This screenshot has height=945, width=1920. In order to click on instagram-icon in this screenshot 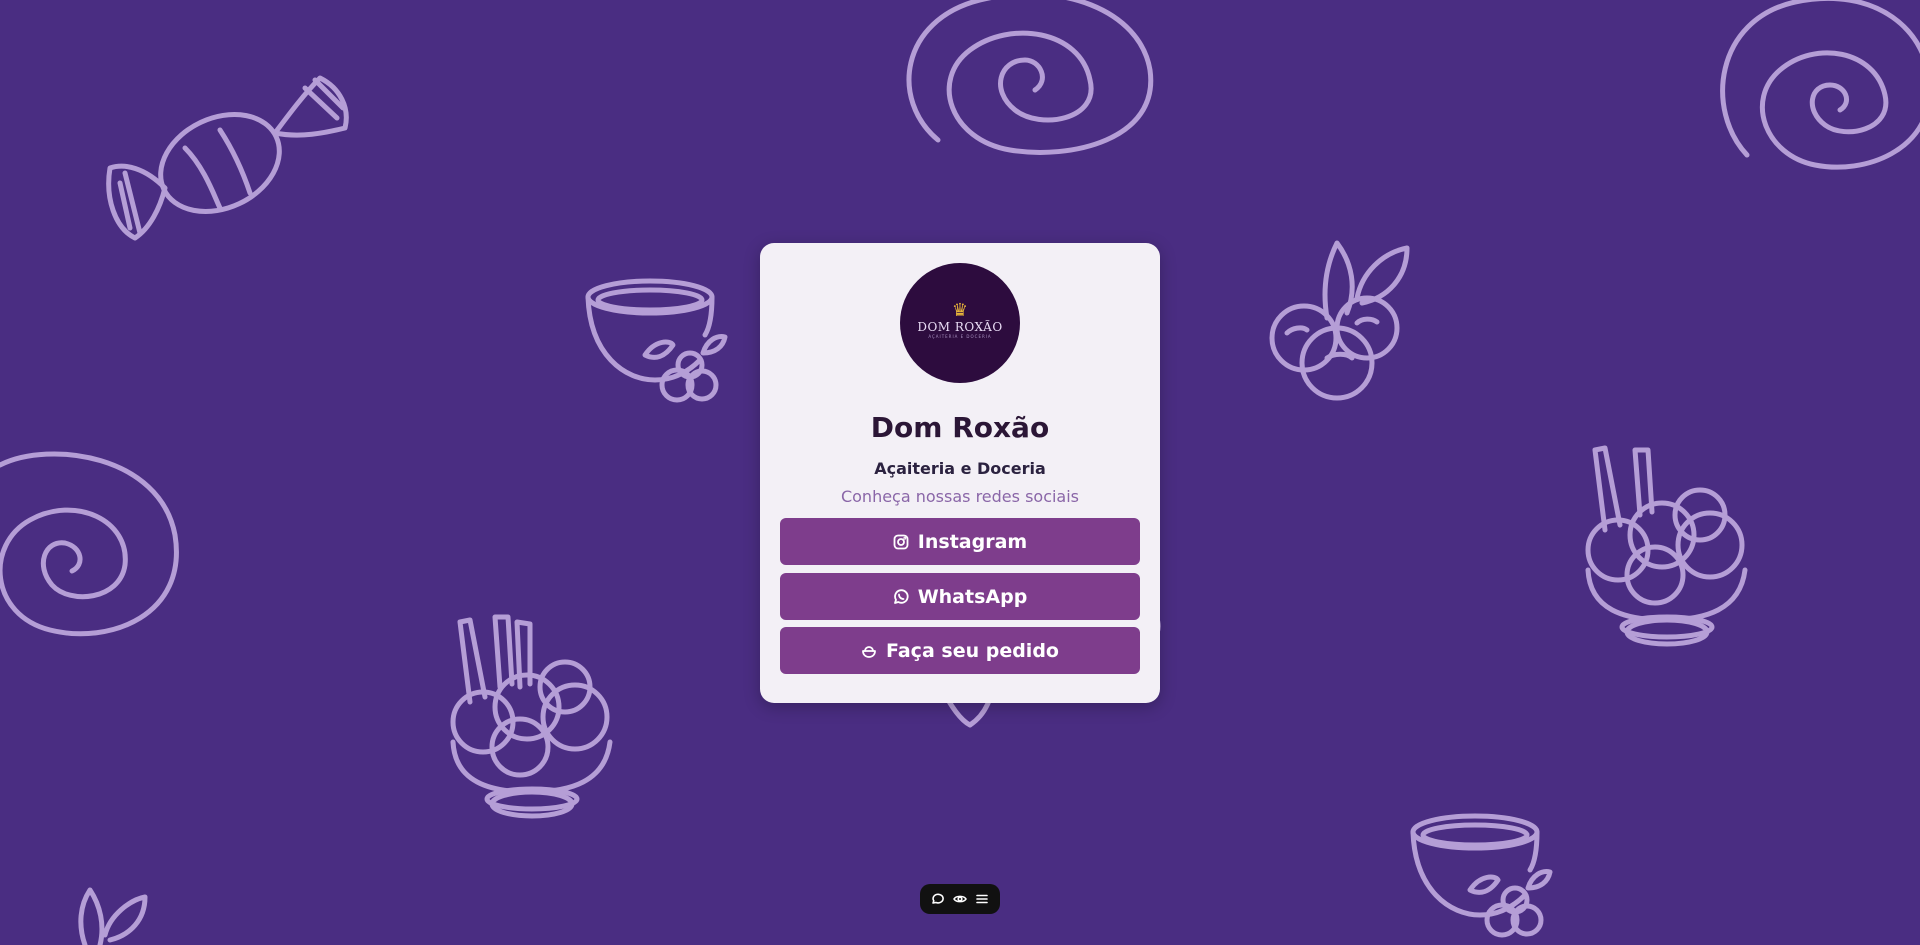, I will do `click(901, 541)`.